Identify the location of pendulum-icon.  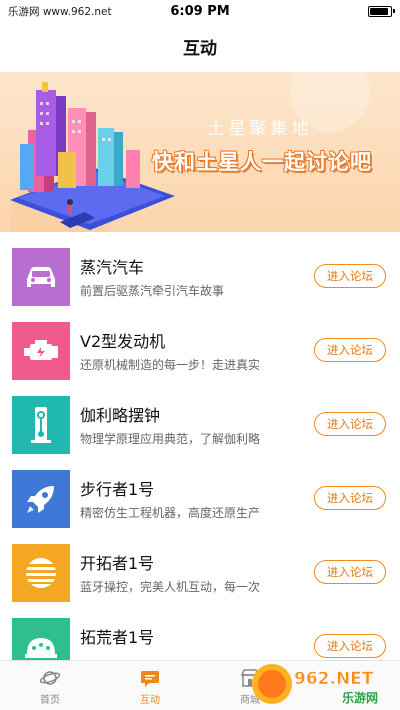
(41, 425).